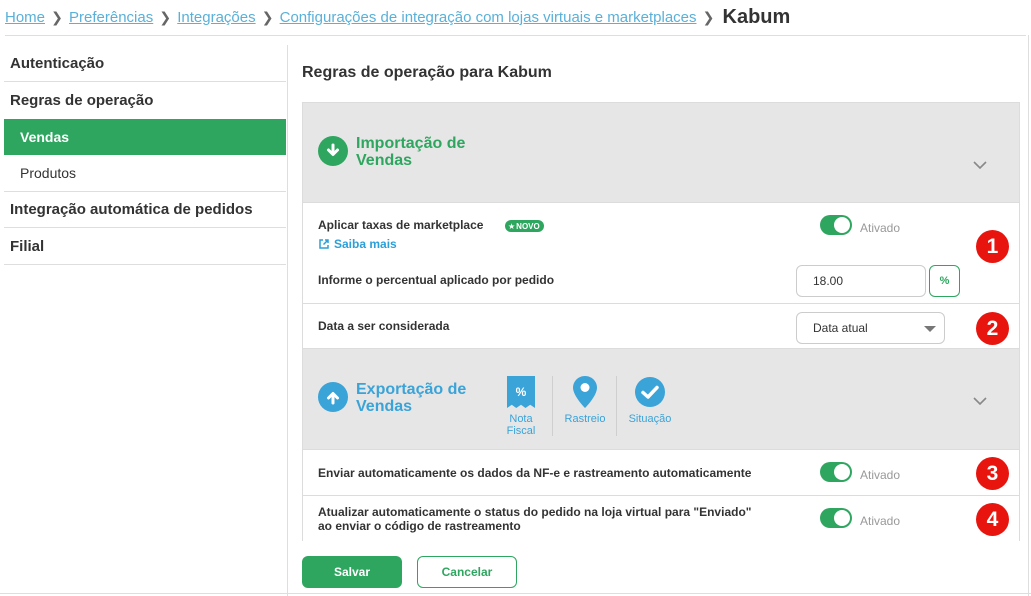  Describe the element at coordinates (585, 419) in the screenshot. I see `feature-rastreio-label: Rastreio` at that location.